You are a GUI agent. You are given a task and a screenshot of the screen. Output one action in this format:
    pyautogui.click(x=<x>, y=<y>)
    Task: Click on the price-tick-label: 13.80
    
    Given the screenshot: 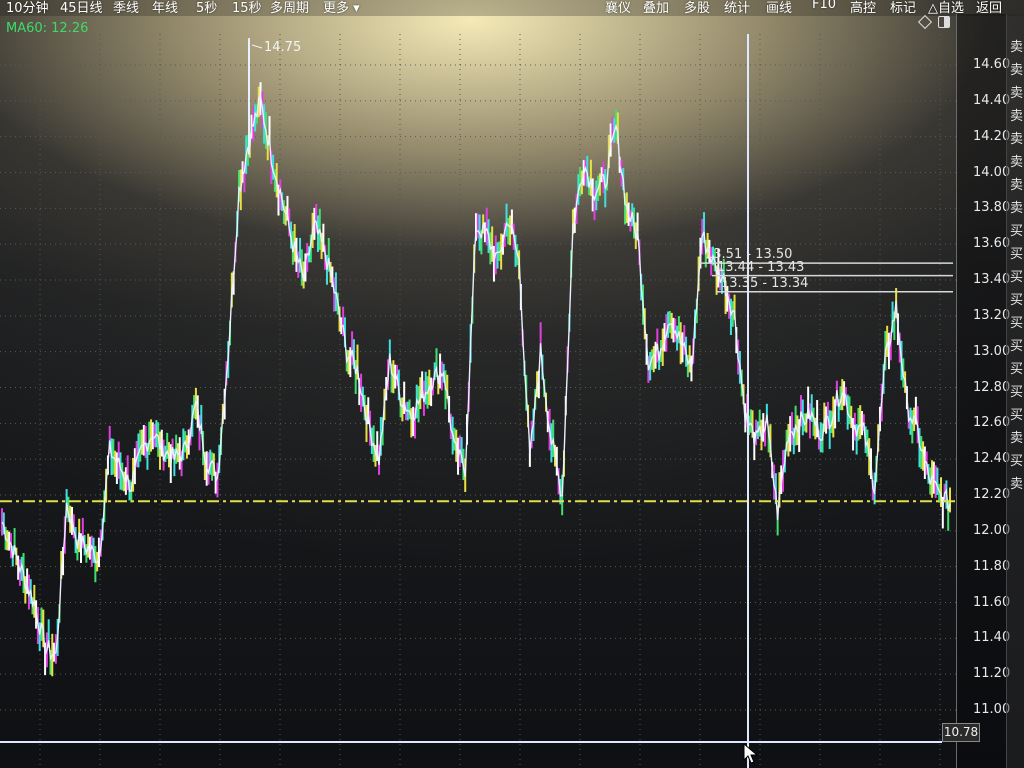 What is the action you would take?
    pyautogui.click(x=992, y=208)
    